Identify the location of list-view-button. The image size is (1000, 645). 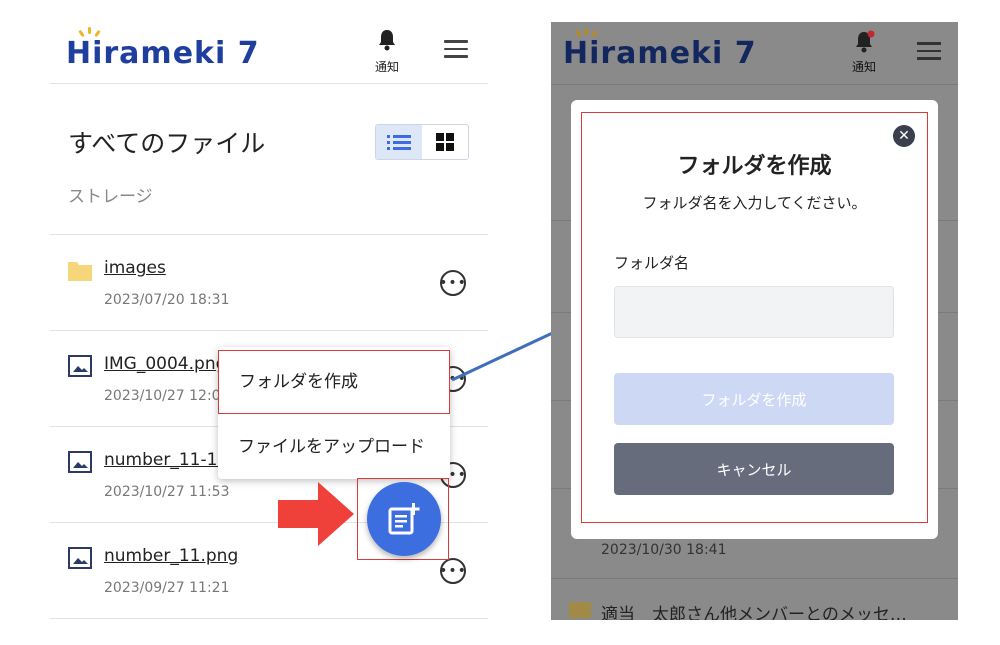
(399, 142).